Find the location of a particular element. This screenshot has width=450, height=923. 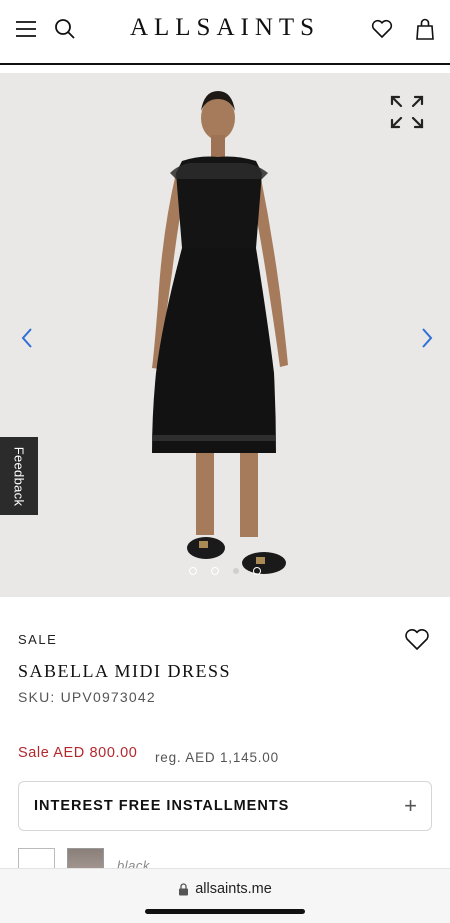

shopping-bag-icon is located at coordinates (425, 29).